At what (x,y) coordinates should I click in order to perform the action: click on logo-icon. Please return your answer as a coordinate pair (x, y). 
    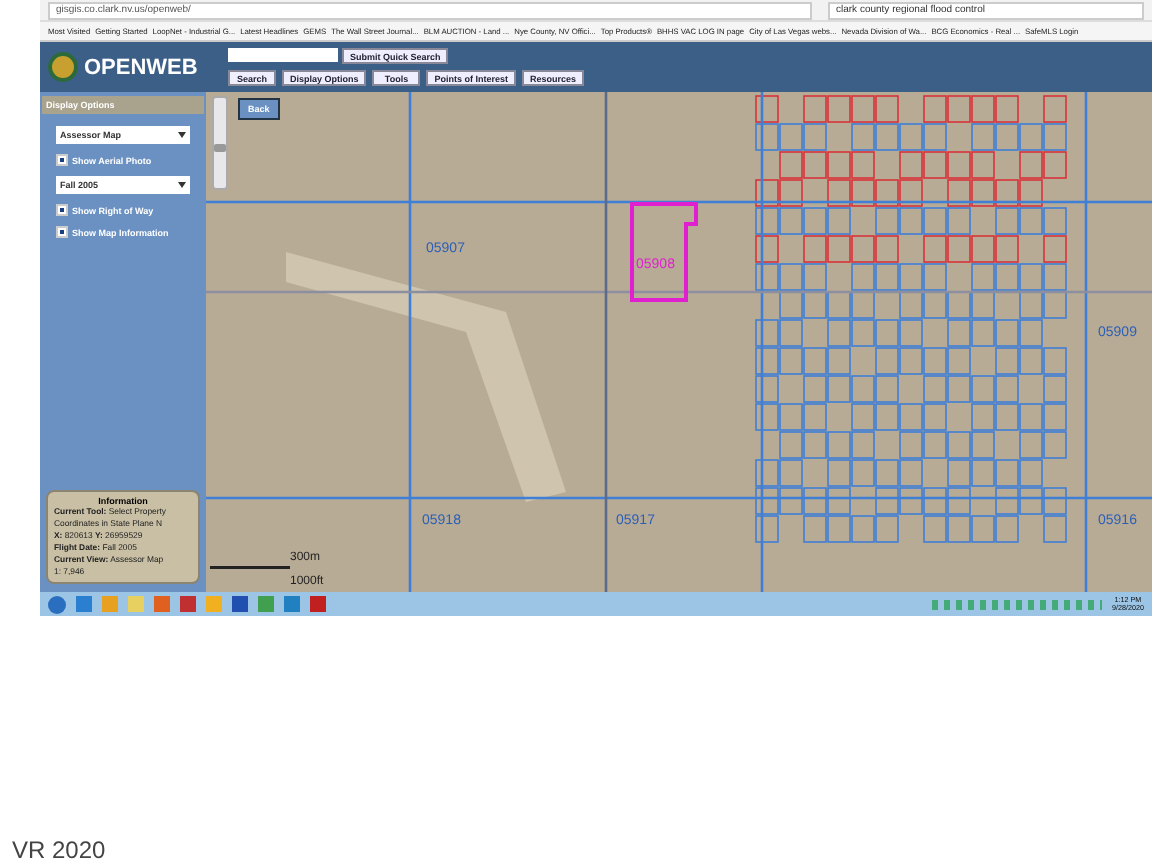
    Looking at the image, I should click on (63, 67).